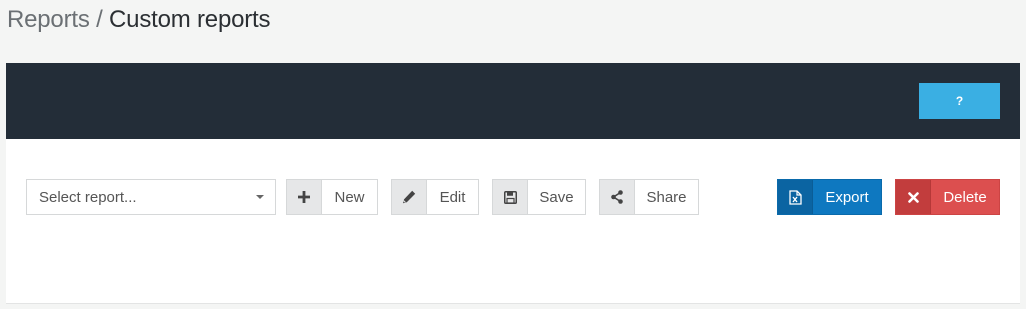 Image resolution: width=1026 pixels, height=309 pixels. Describe the element at coordinates (332, 197) in the screenshot. I see `new-button: New` at that location.